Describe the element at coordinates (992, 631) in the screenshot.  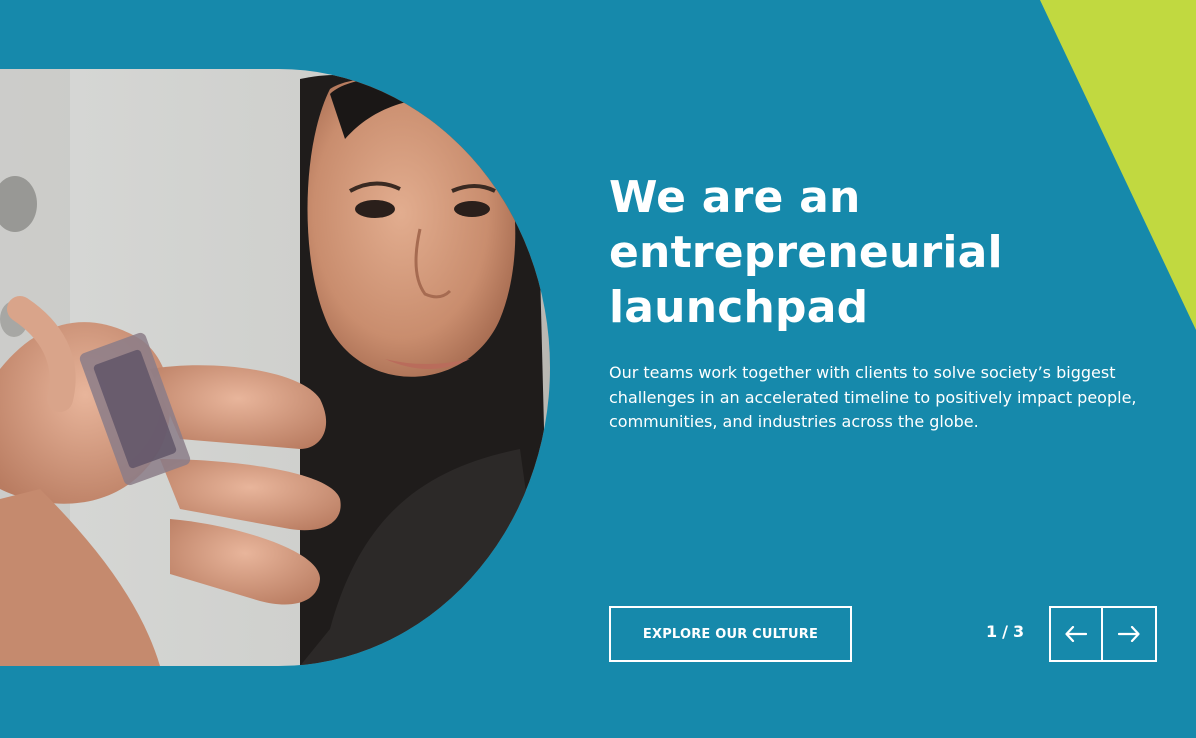
I see `carousel-current: 1` at that location.